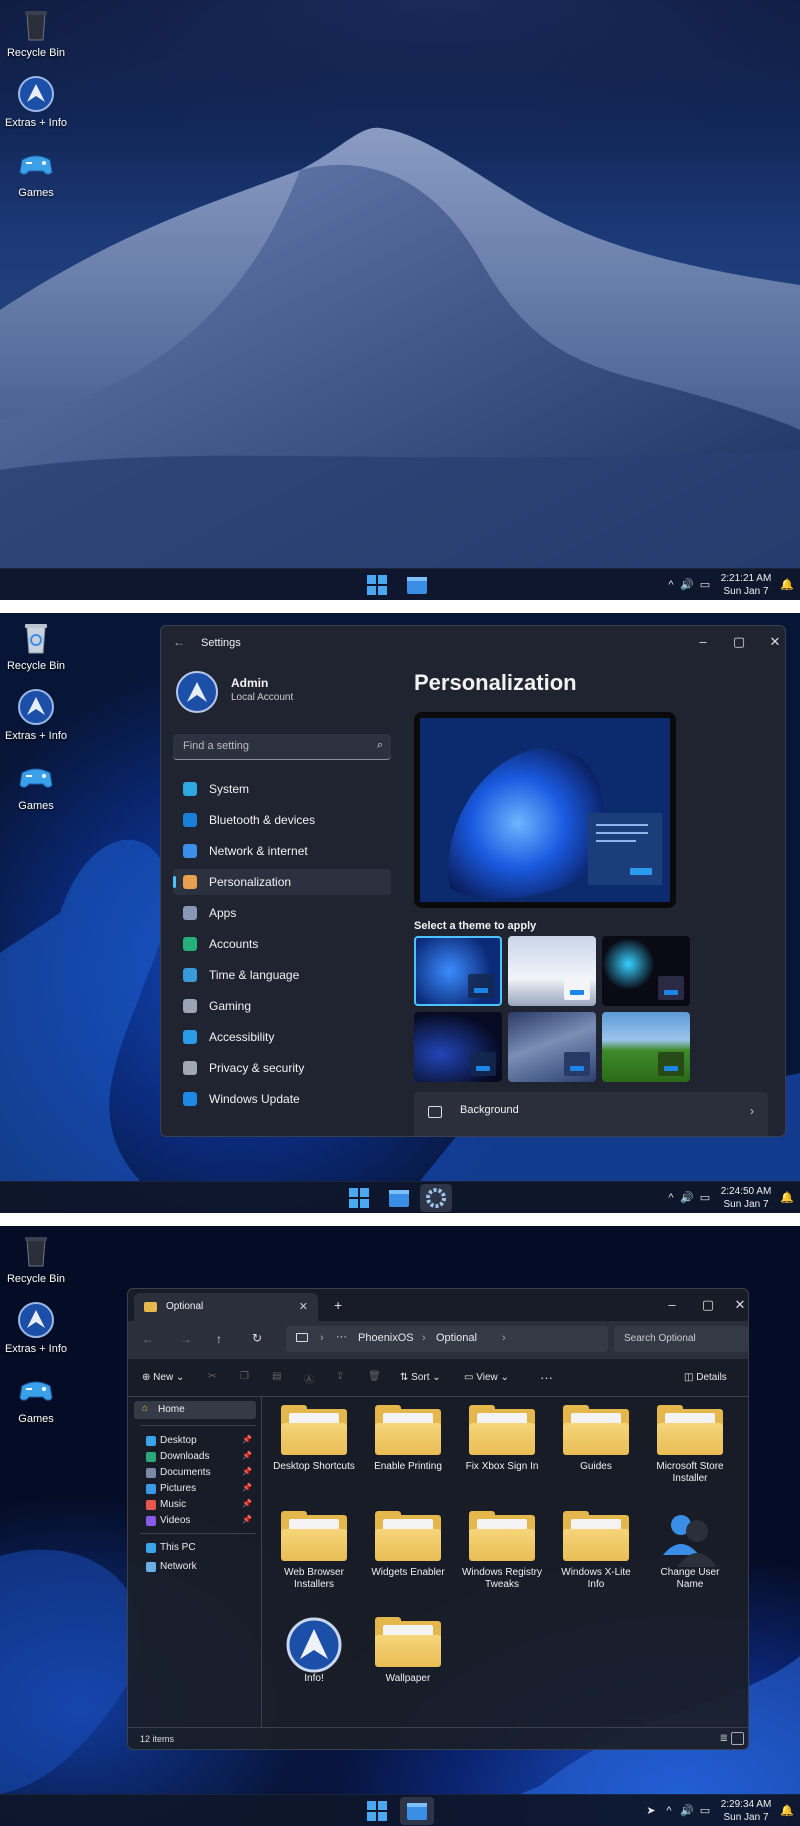  Describe the element at coordinates (486, 1377) in the screenshot. I see `view-button: ▭ View ⌄` at that location.